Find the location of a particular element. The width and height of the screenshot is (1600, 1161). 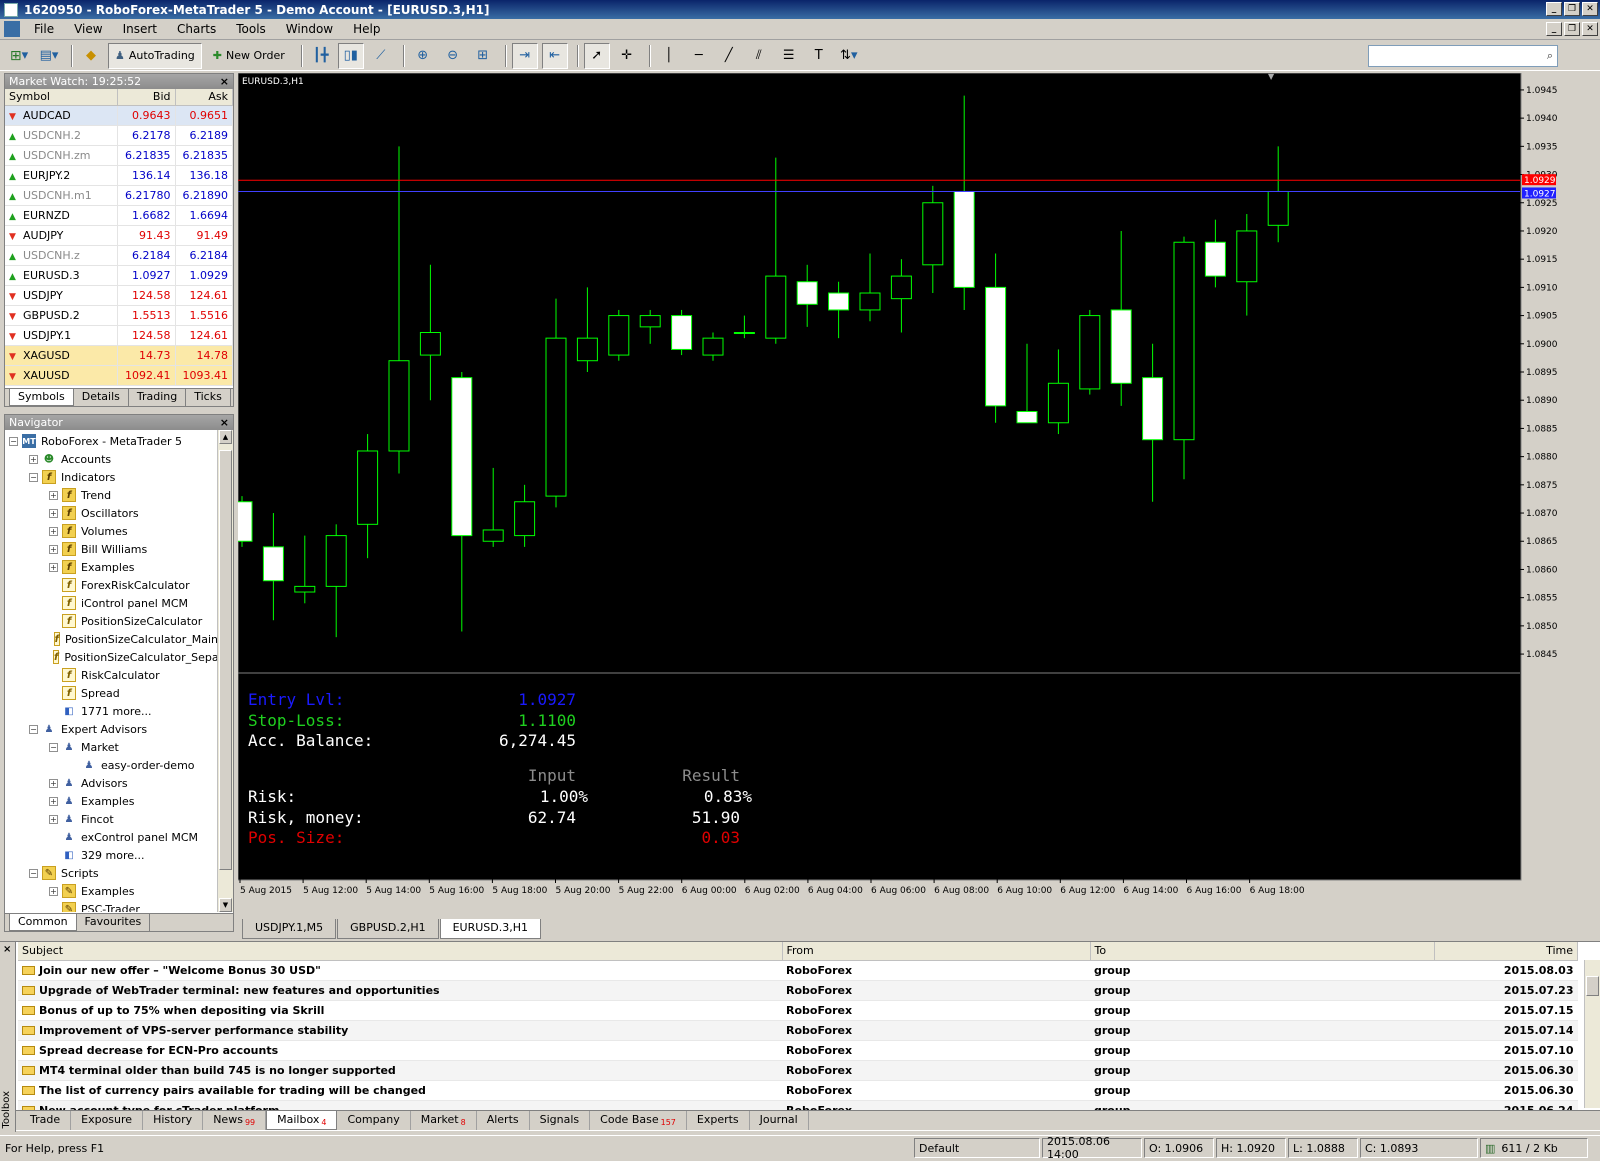

navigator-item: − ♟ Expert Advisors is located at coordinates (111, 729).